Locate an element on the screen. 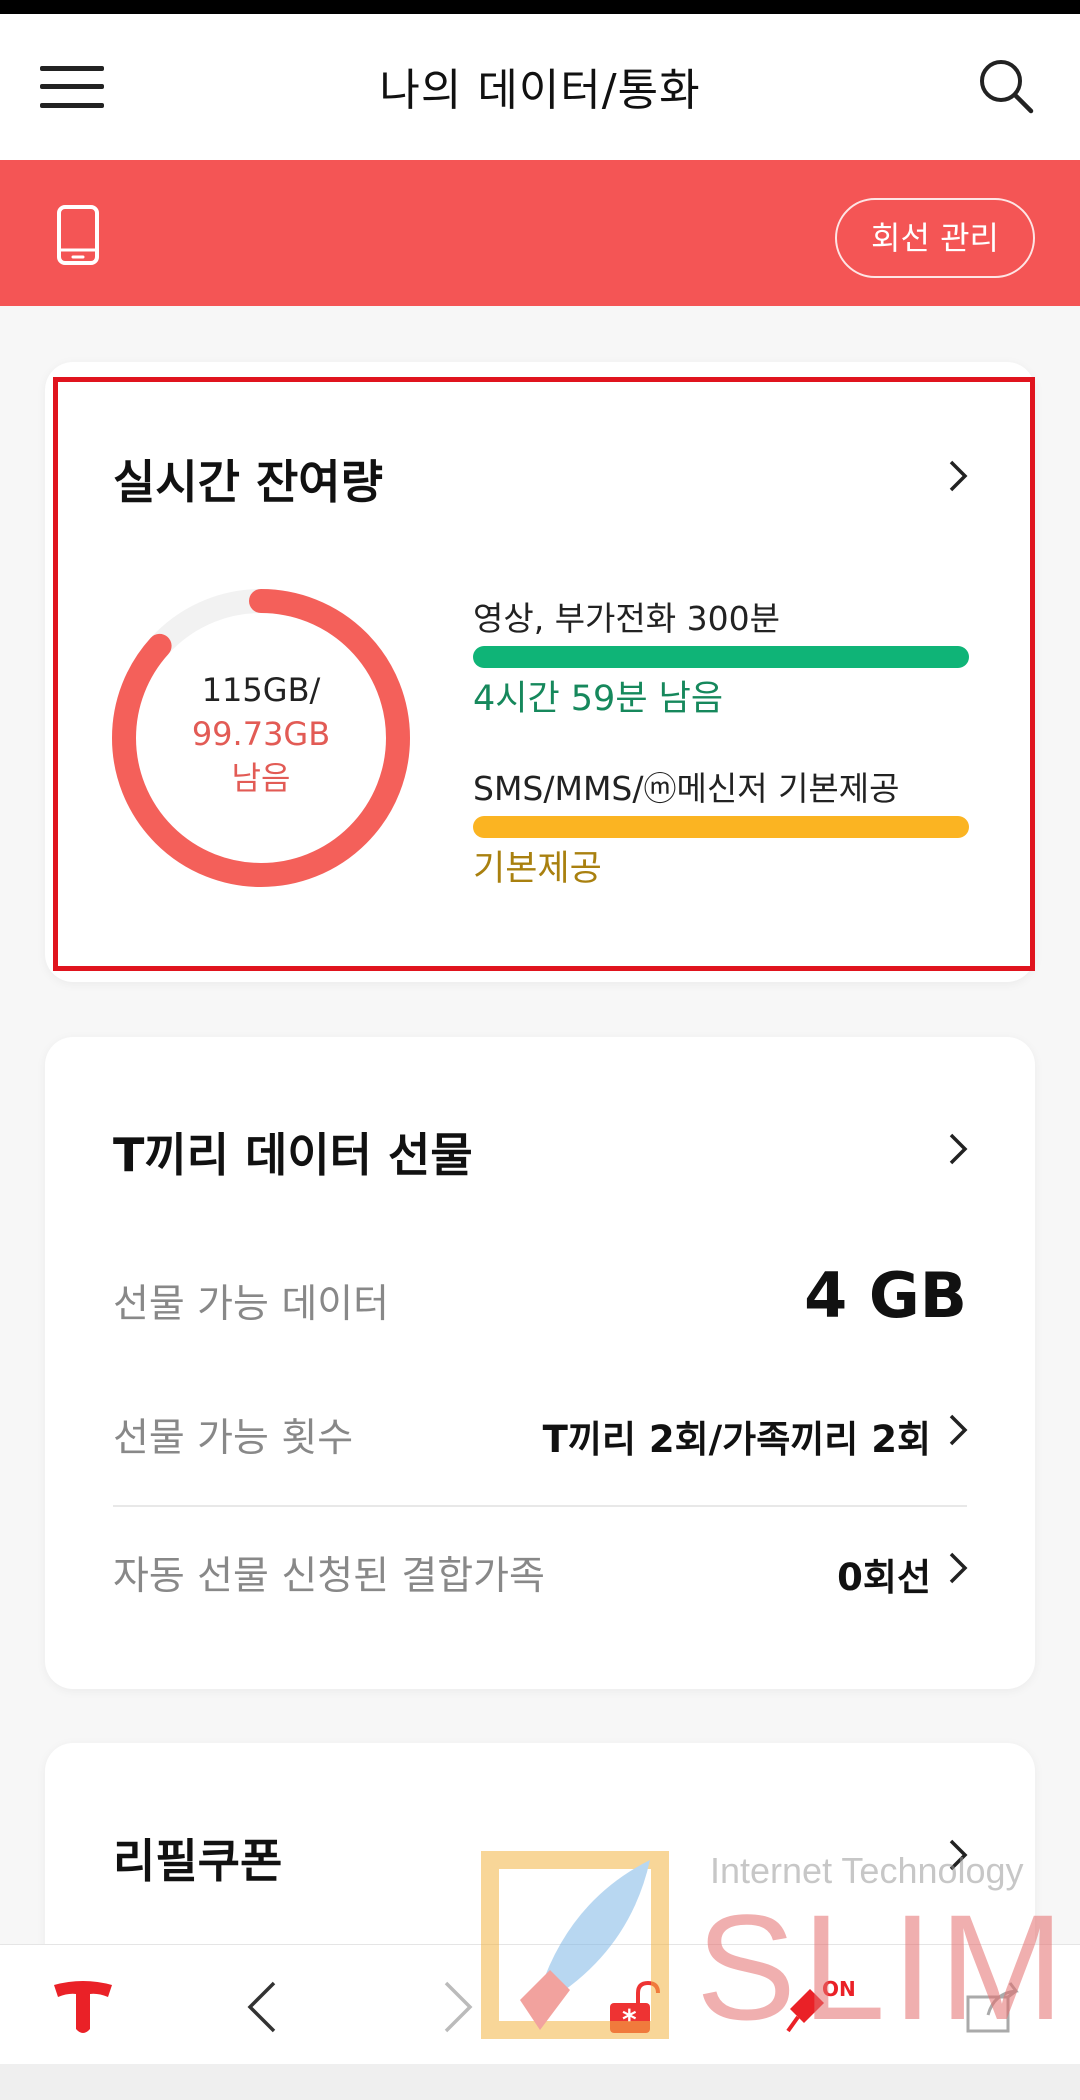 The width and height of the screenshot is (1080, 2100). usage-label-voice: 영상, 부가전화 300분 is located at coordinates (626, 618).